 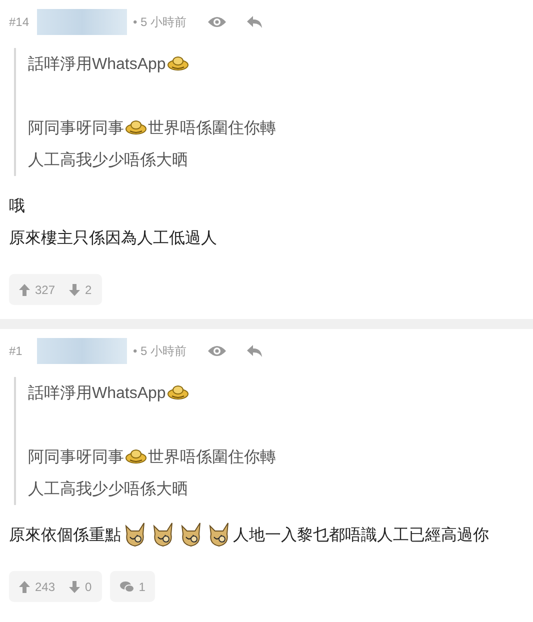 What do you see at coordinates (37, 587) in the screenshot?
I see `upvote-button: 243` at bounding box center [37, 587].